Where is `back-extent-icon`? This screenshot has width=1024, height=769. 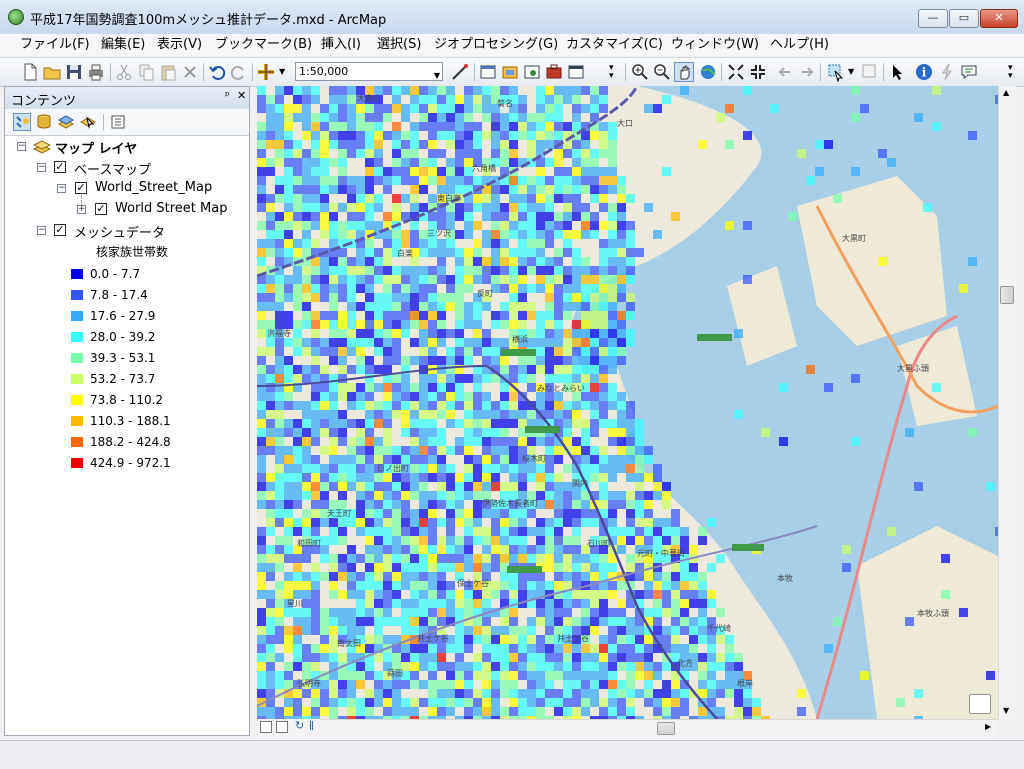
back-extent-icon is located at coordinates (785, 72).